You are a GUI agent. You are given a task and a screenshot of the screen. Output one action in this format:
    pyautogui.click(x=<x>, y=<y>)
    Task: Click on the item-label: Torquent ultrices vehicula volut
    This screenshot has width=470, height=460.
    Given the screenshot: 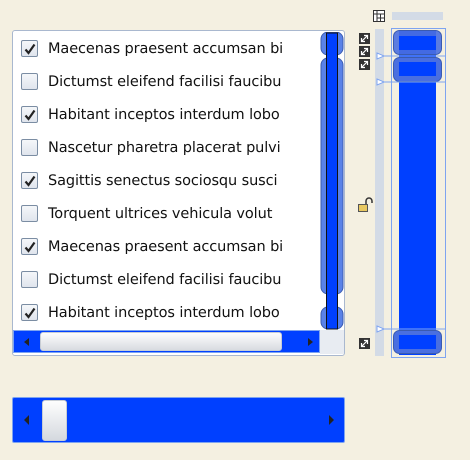 What is the action you would take?
    pyautogui.click(x=160, y=214)
    